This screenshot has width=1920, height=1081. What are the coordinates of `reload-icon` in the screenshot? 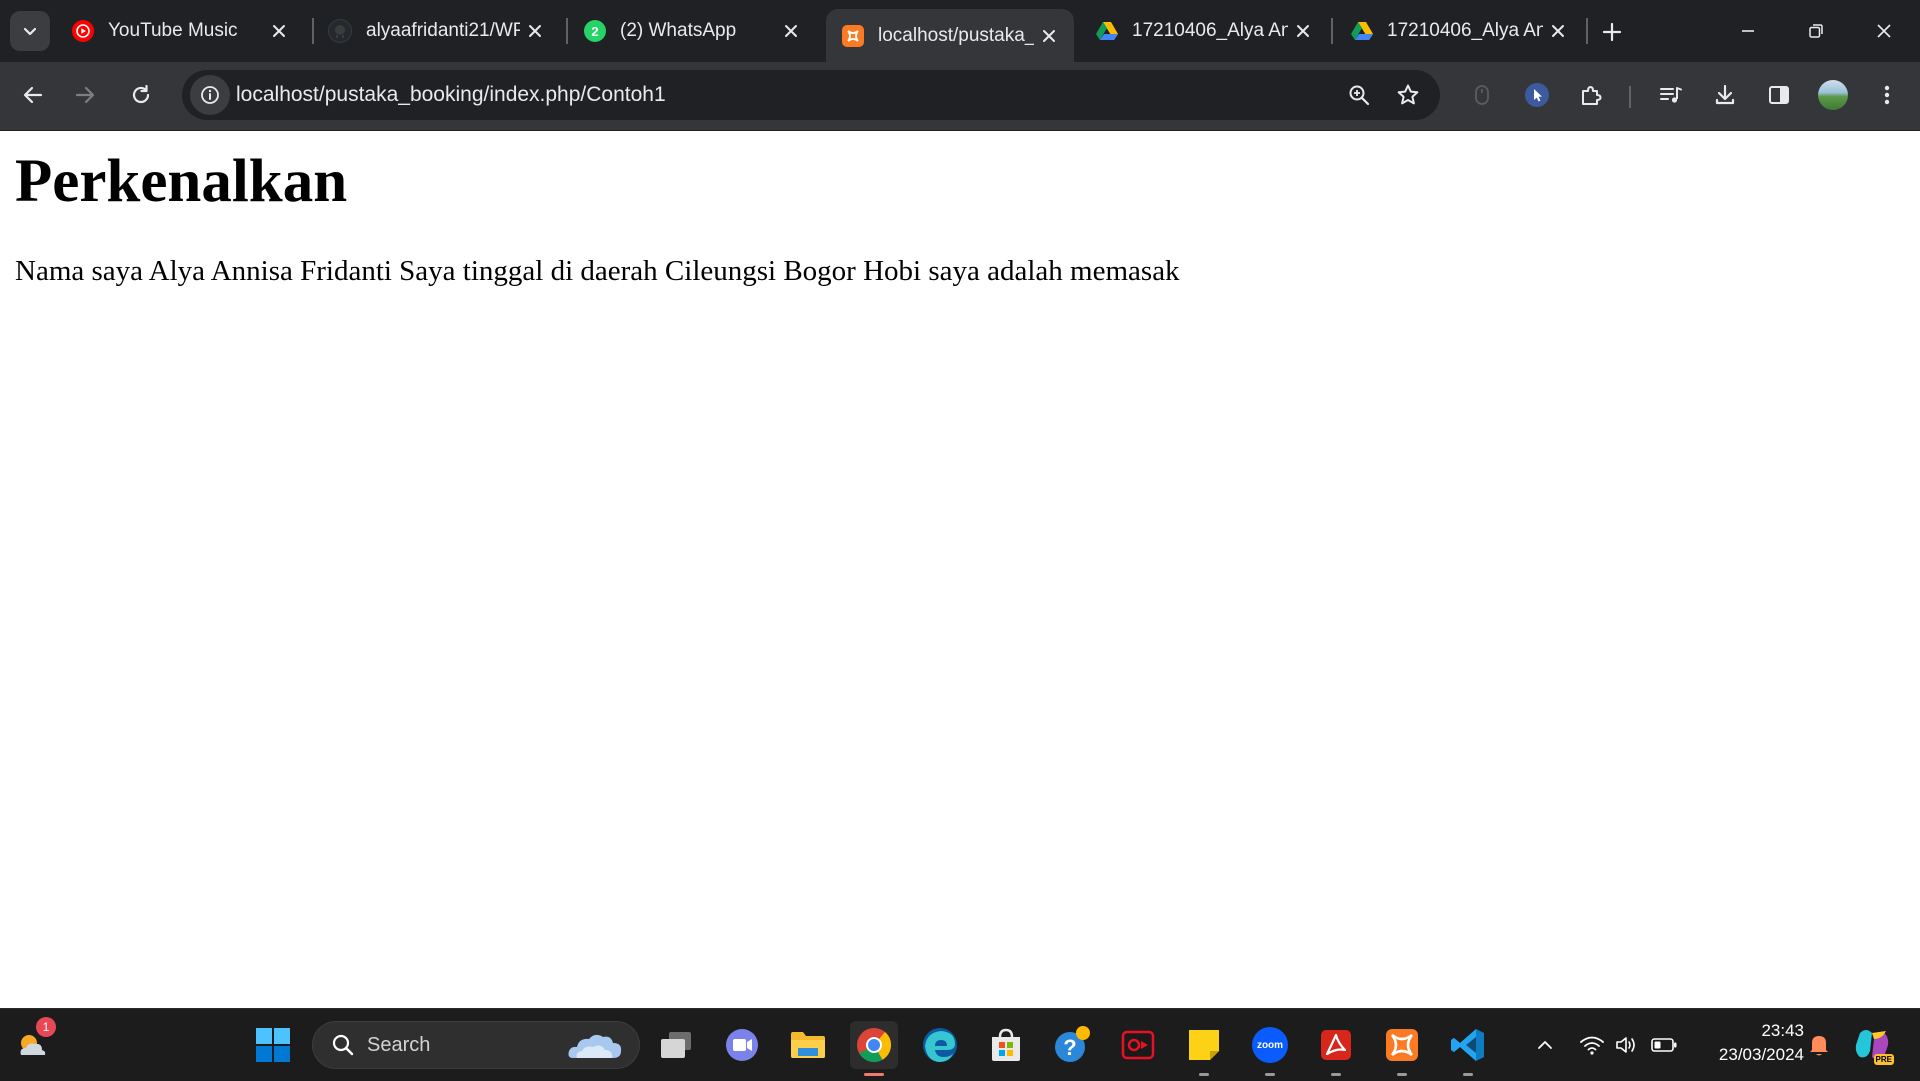 It's located at (141, 94).